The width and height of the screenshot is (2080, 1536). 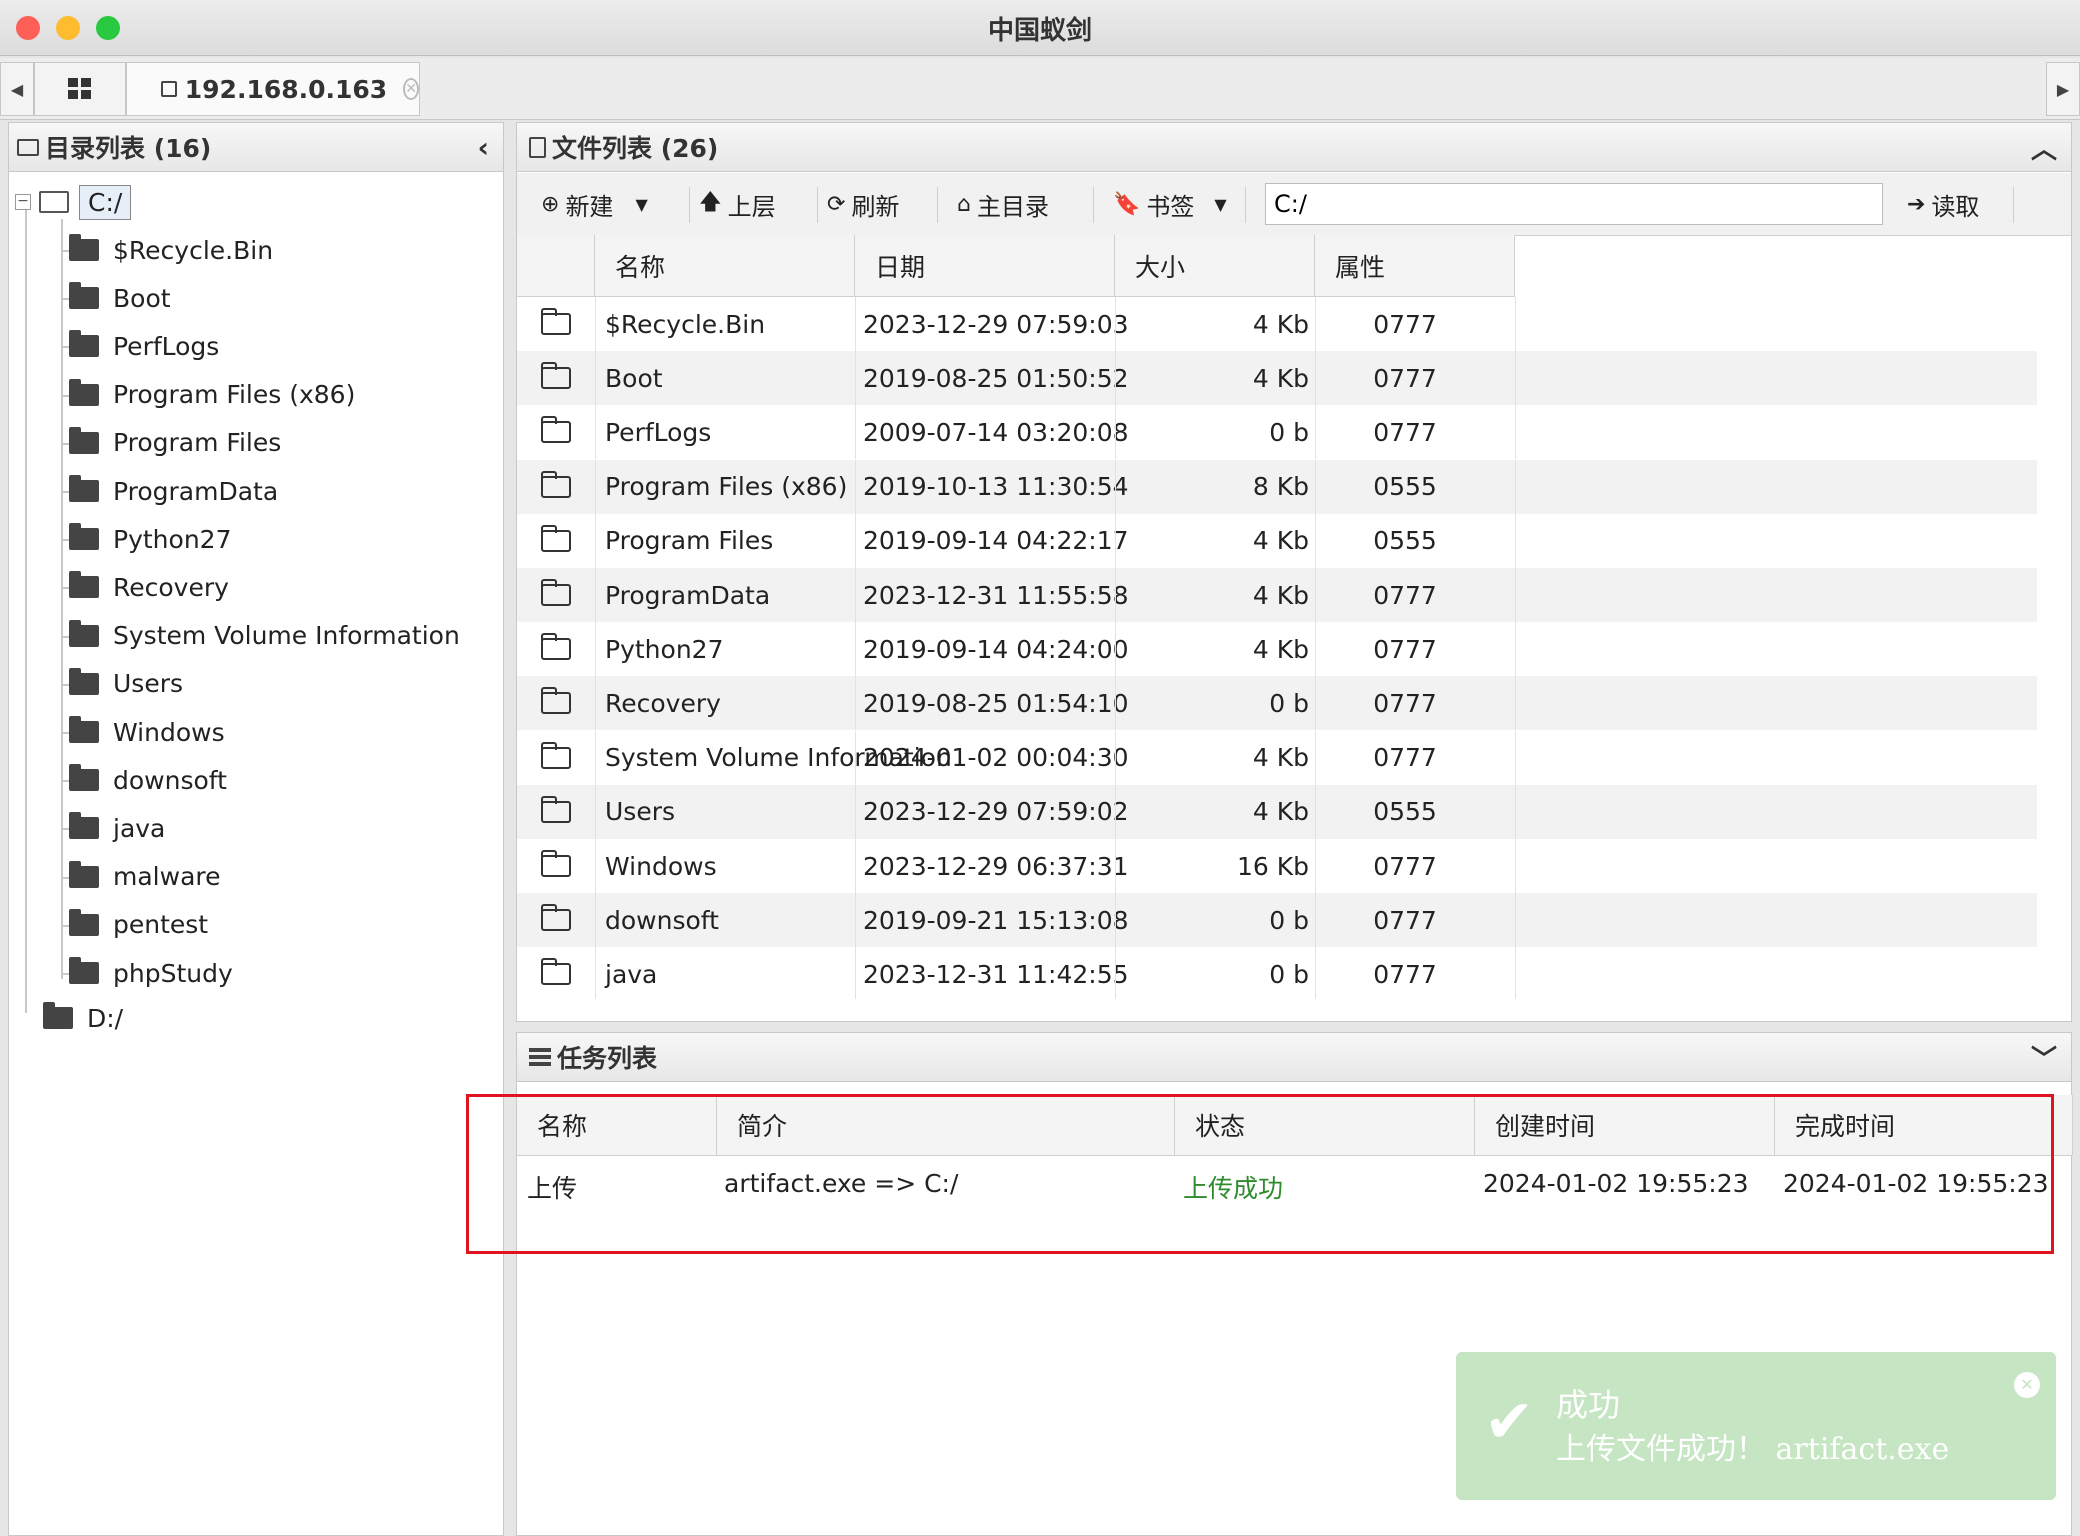 I want to click on title-bar: 中国蚁剑, so click(x=1040, y=28).